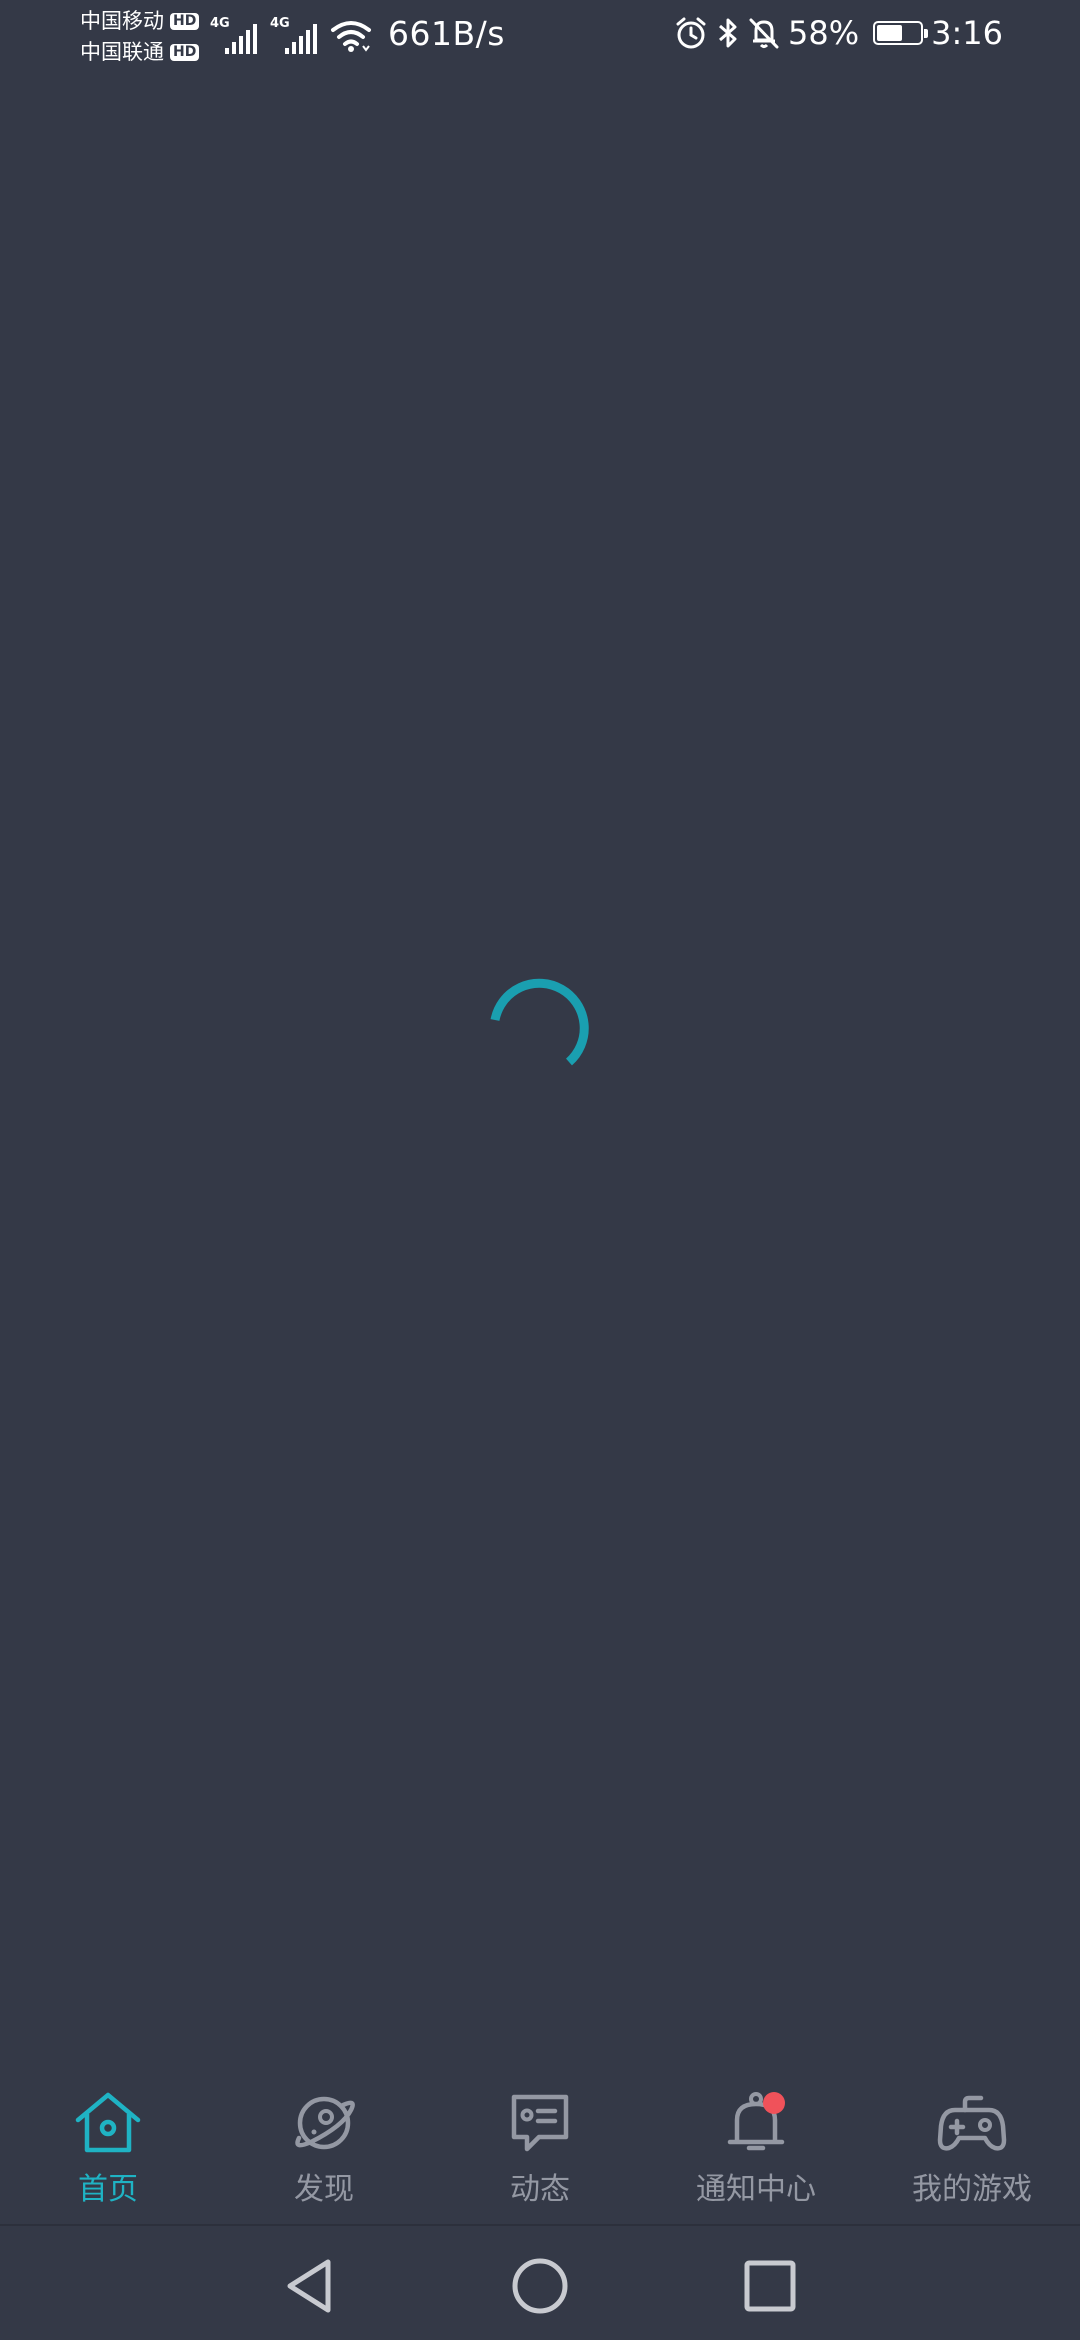  I want to click on battery-icon, so click(901, 33).